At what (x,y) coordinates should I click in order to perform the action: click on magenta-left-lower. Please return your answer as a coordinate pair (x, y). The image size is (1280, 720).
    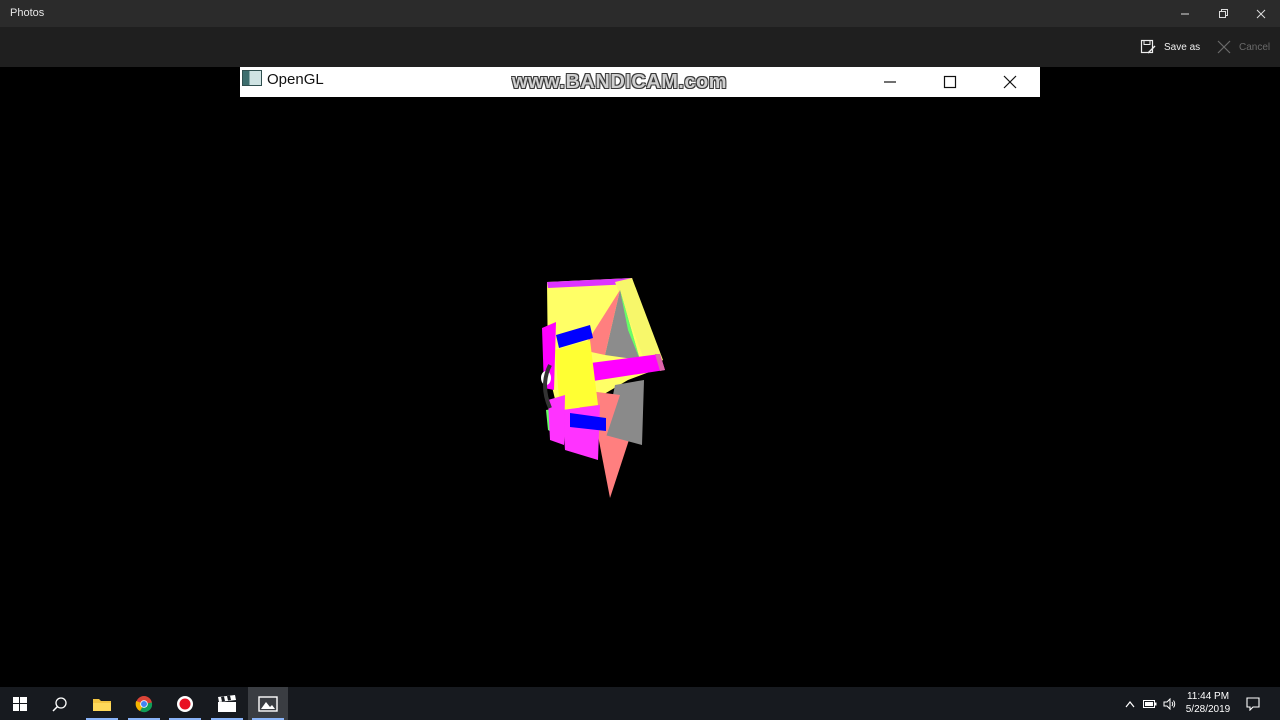
    Looking at the image, I should click on (556, 420).